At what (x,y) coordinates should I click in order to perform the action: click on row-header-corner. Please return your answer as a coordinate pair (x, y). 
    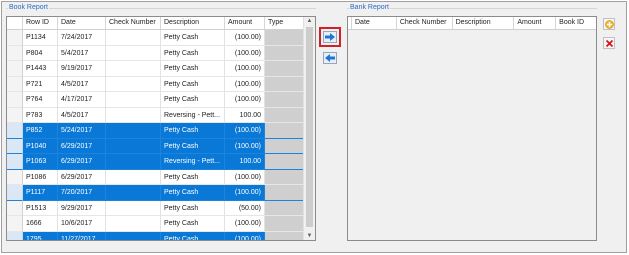
    Looking at the image, I should click on (15, 23).